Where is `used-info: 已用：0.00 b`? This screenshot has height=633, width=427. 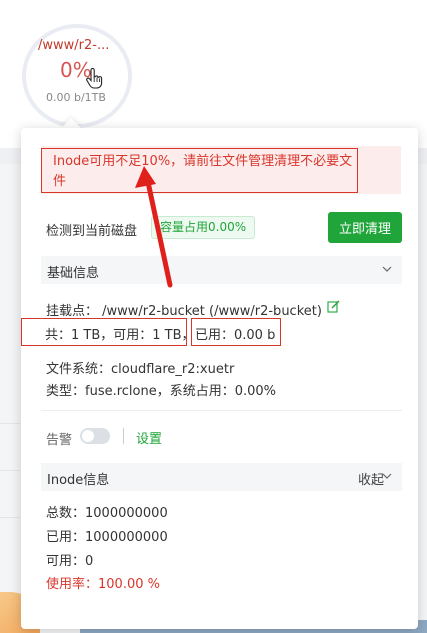
used-info: 已用：0.00 b is located at coordinates (235, 335).